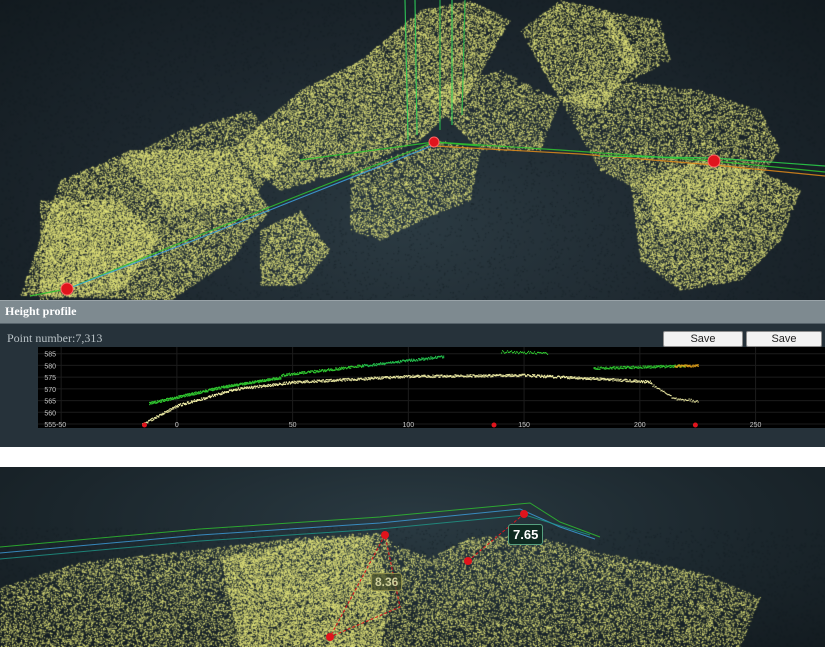 Image resolution: width=825 pixels, height=647 pixels. What do you see at coordinates (50, 425) in the screenshot?
I see `profile-y-tick: 555` at bounding box center [50, 425].